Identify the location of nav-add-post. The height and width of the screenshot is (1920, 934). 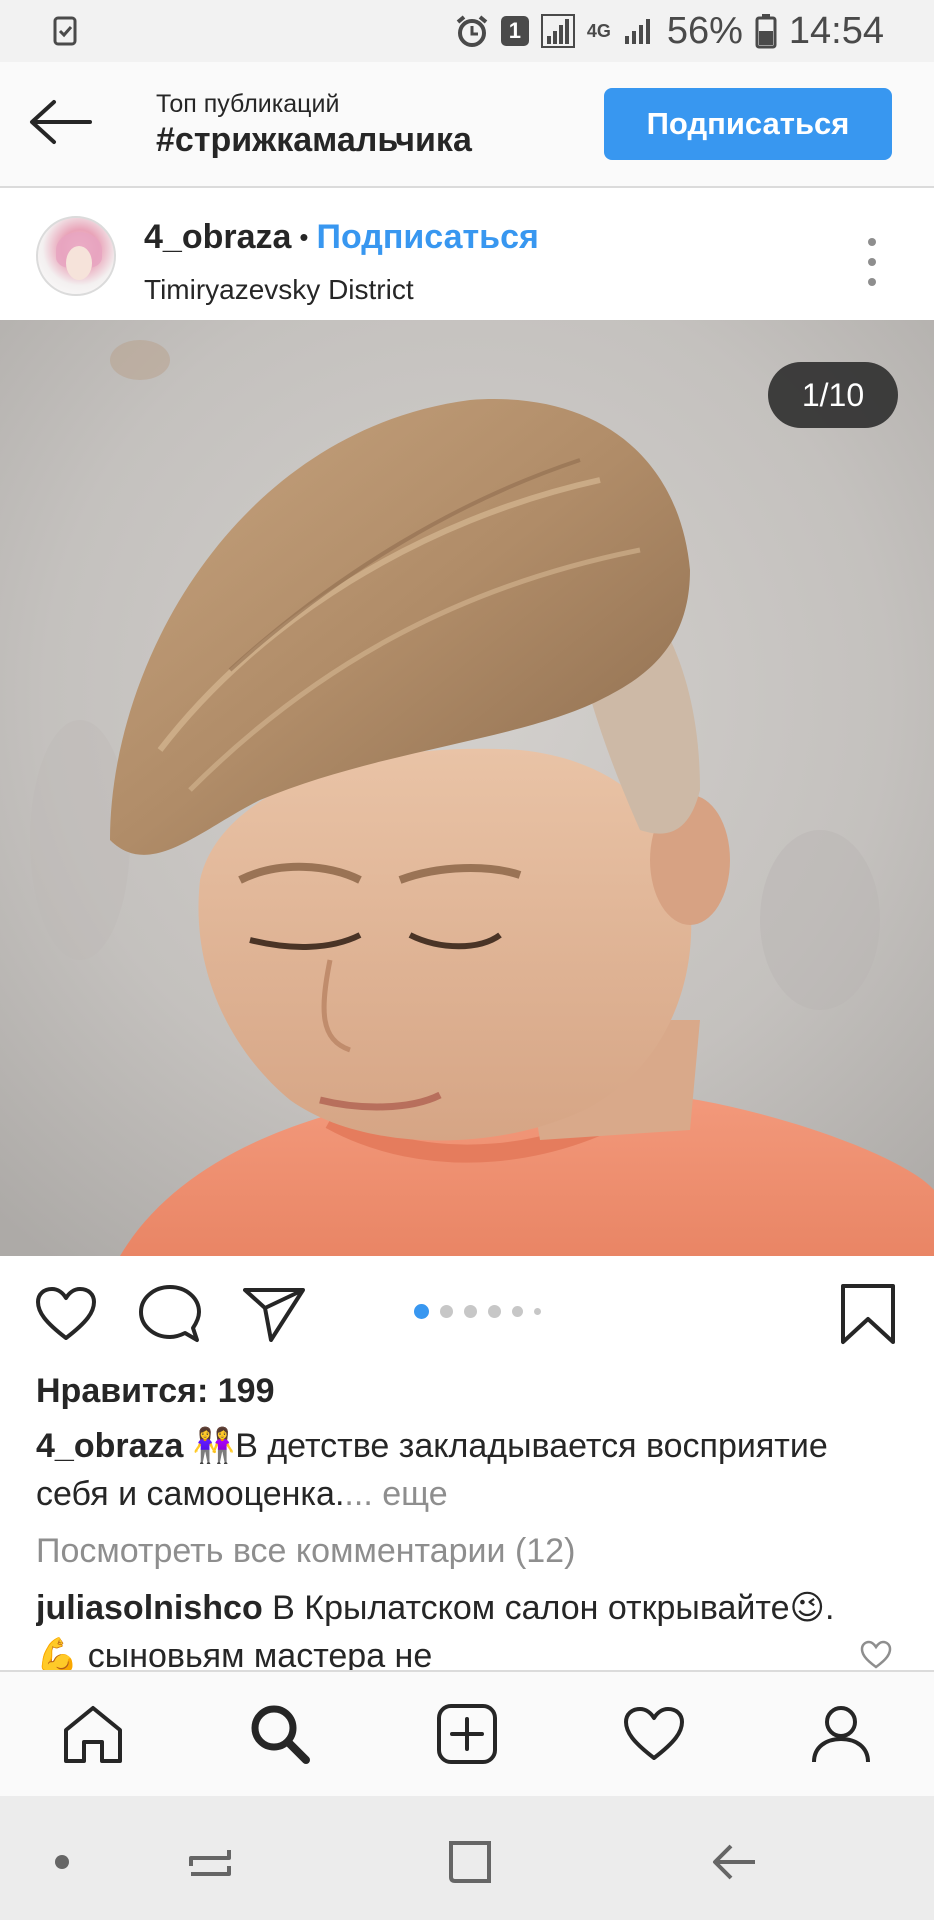
(467, 1736).